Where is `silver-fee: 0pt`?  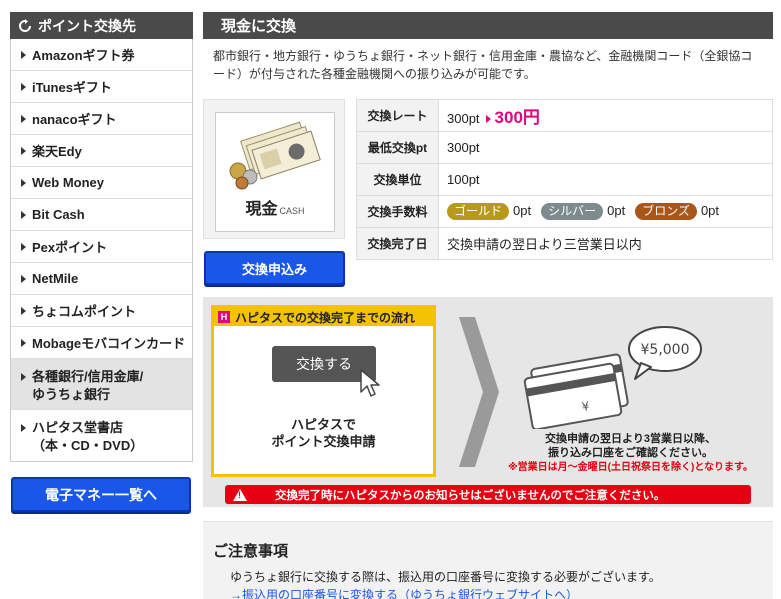 silver-fee: 0pt is located at coordinates (616, 210).